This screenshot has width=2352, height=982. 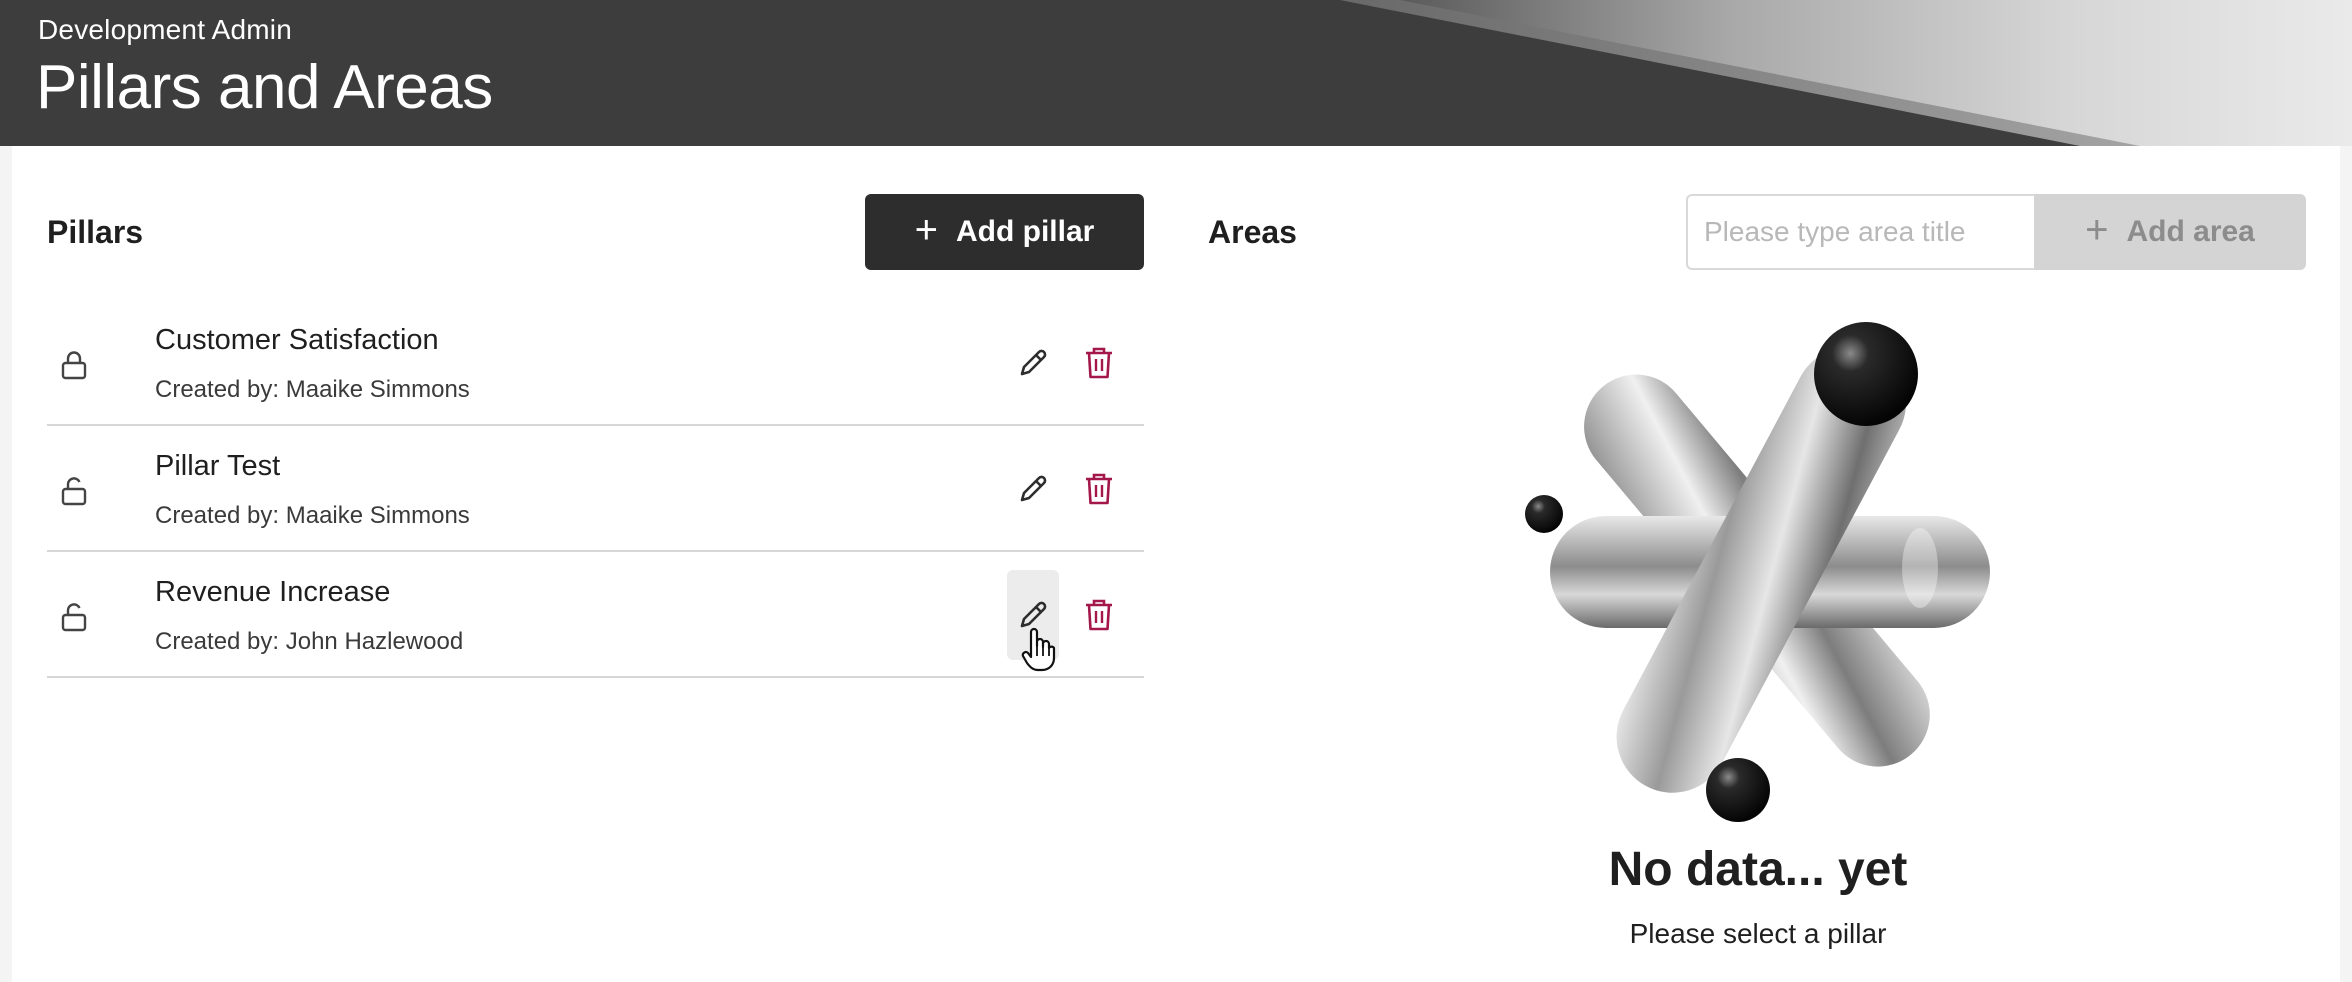 I want to click on empty-state-title: No data... yet, so click(x=1758, y=869).